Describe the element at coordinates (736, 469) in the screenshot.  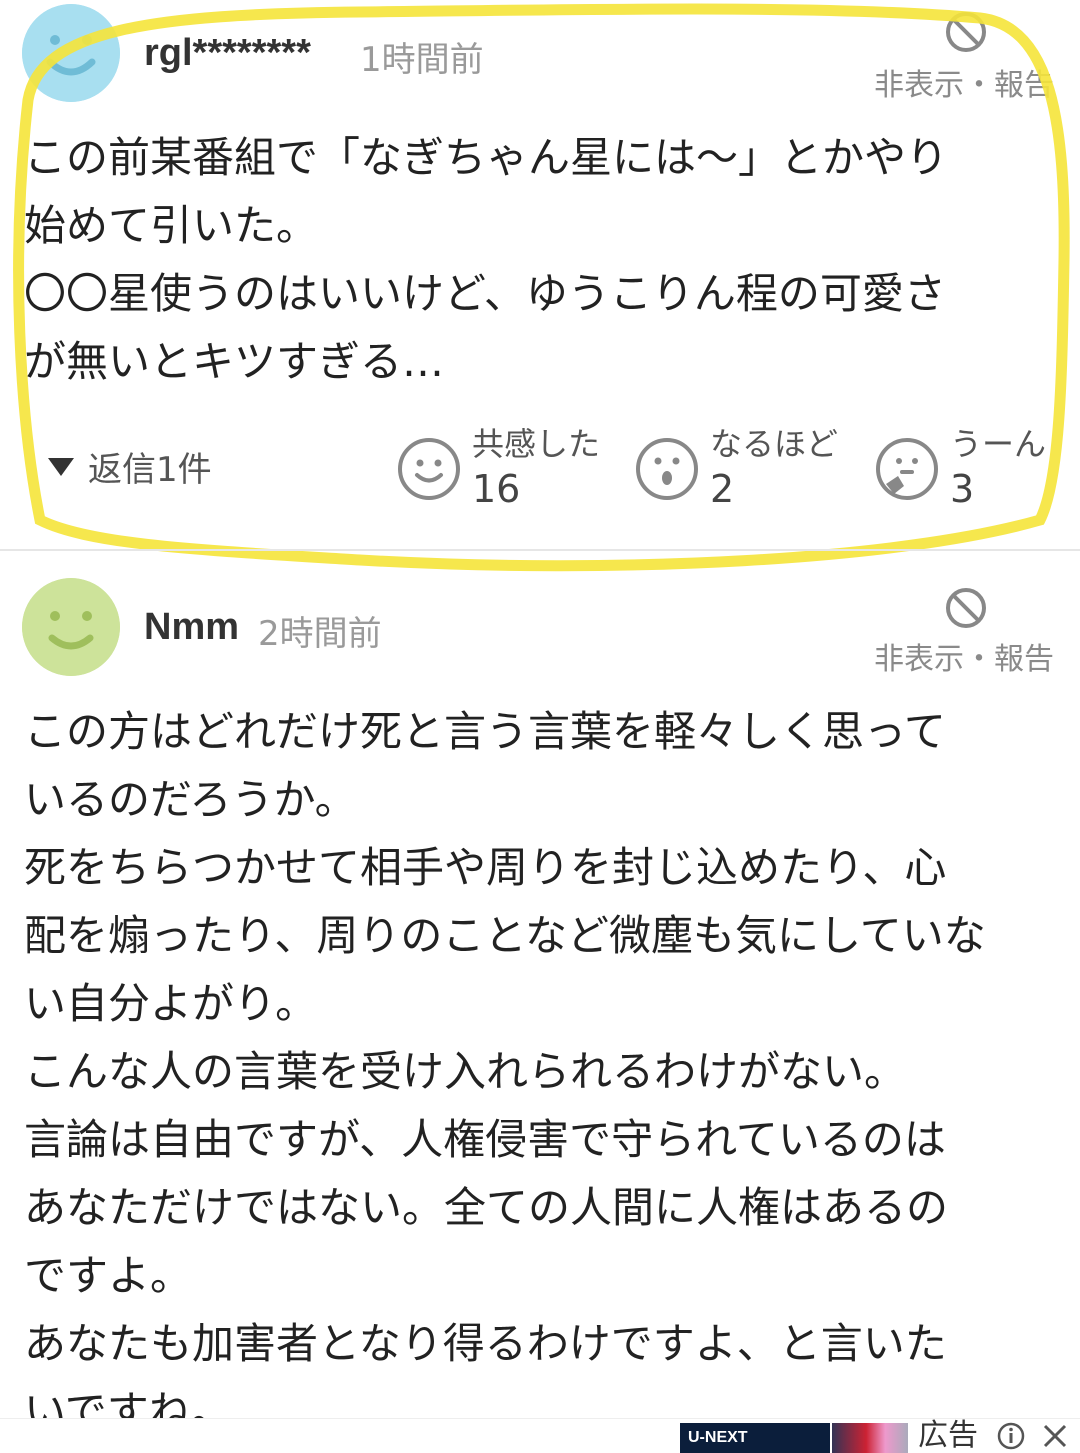
I see `reaction-understand-button: なるほど 2` at that location.